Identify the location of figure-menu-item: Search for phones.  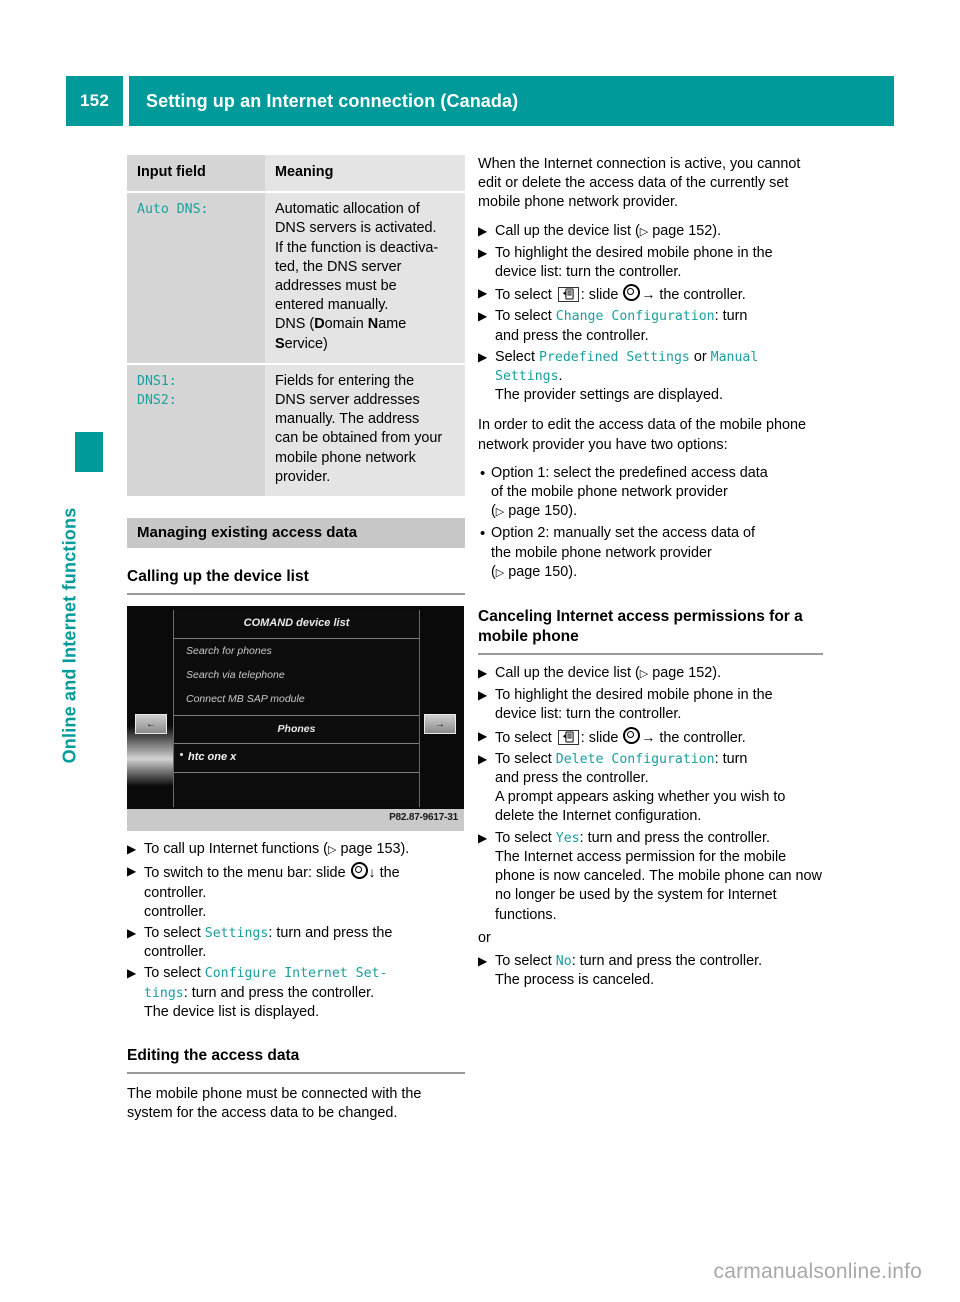
(229, 650).